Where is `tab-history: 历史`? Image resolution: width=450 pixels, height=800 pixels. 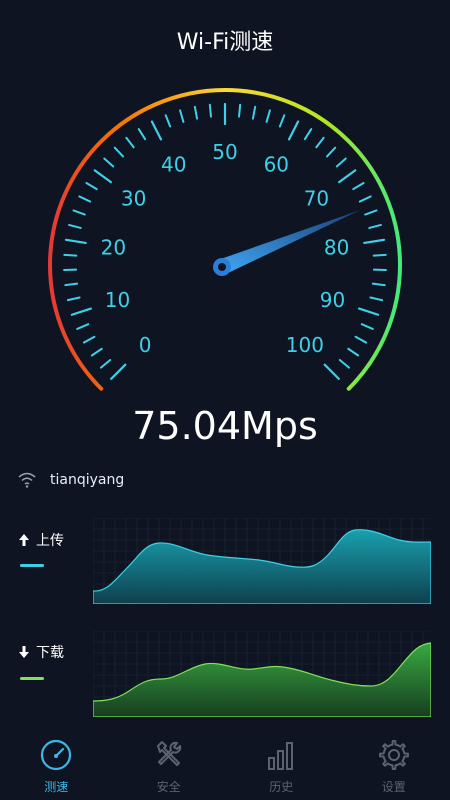
tab-history: 历史 is located at coordinates (281, 764).